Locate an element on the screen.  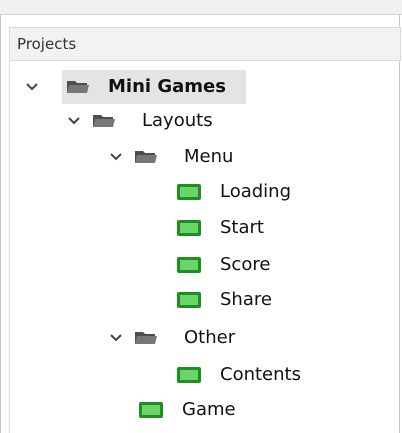
tree-item-share: Share is located at coordinates (261, 300).